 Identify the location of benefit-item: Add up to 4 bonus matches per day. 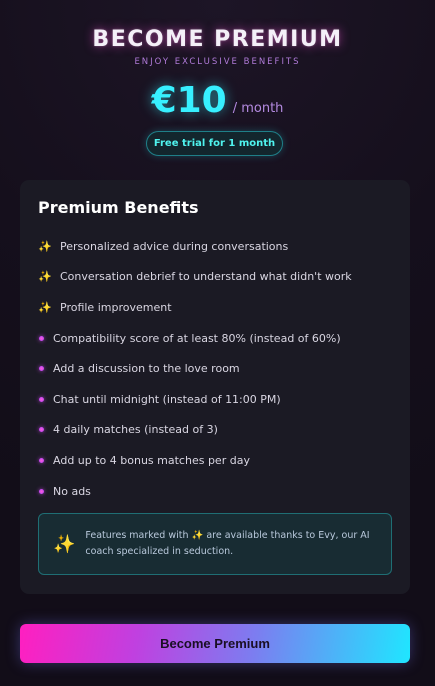
(218, 460).